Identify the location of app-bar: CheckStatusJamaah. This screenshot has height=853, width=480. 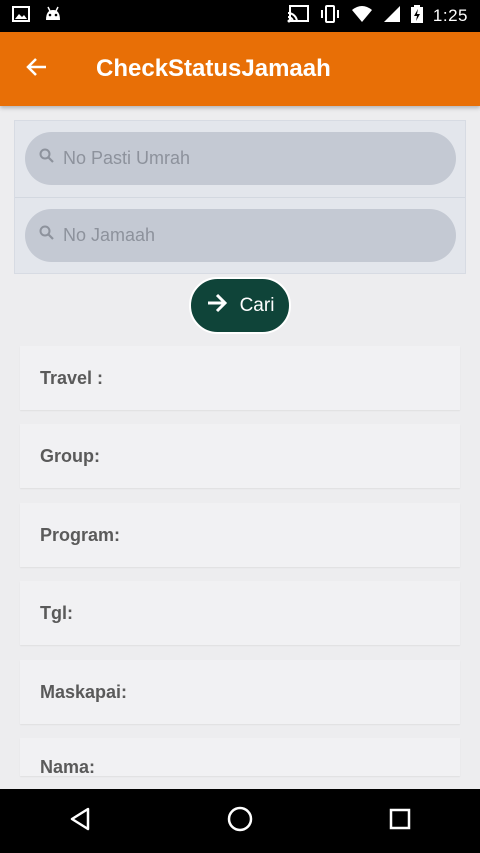
(240, 69).